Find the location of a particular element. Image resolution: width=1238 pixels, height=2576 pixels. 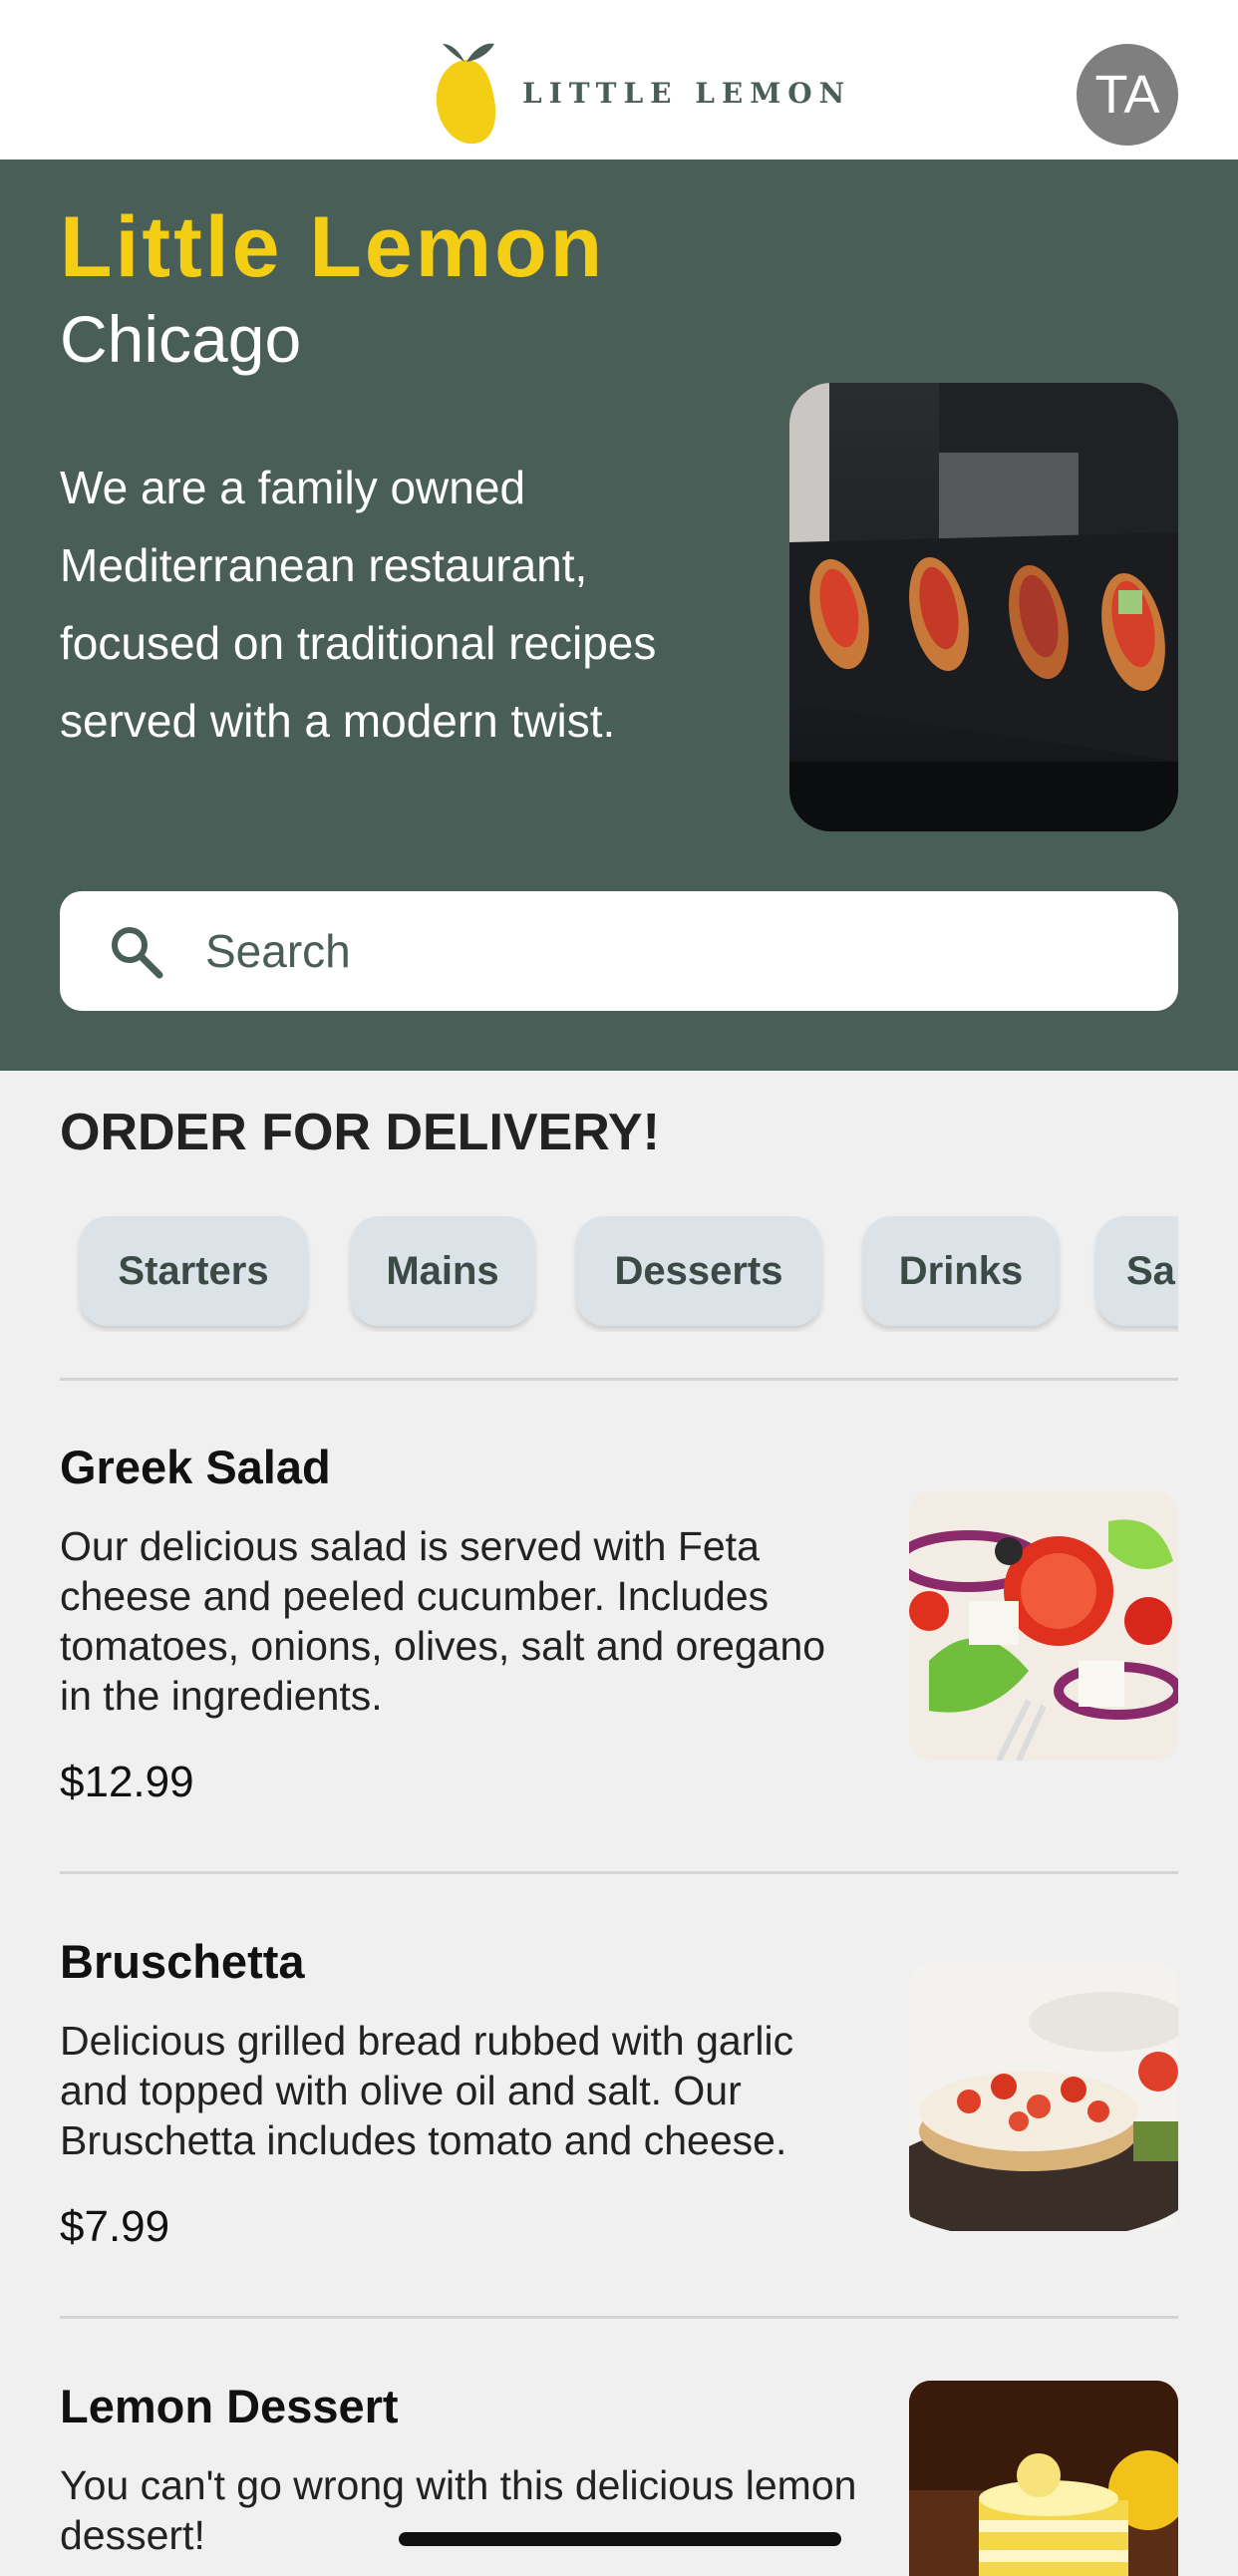

category-chip-drinks: Drinks is located at coordinates (961, 1271).